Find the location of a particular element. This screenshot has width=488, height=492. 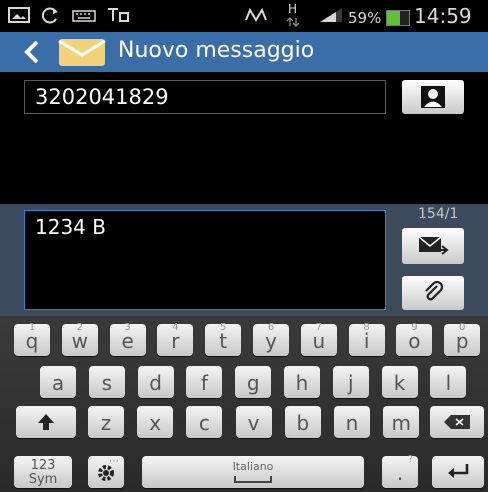

key-label: g is located at coordinates (253, 383).